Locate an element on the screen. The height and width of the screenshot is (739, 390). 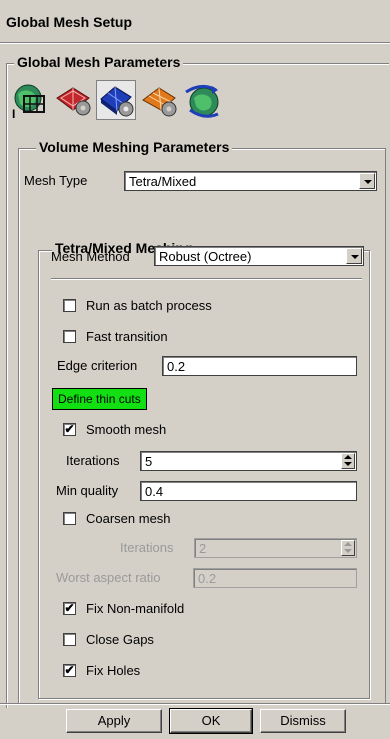
min-quality-input: 0.4 is located at coordinates (248, 491).